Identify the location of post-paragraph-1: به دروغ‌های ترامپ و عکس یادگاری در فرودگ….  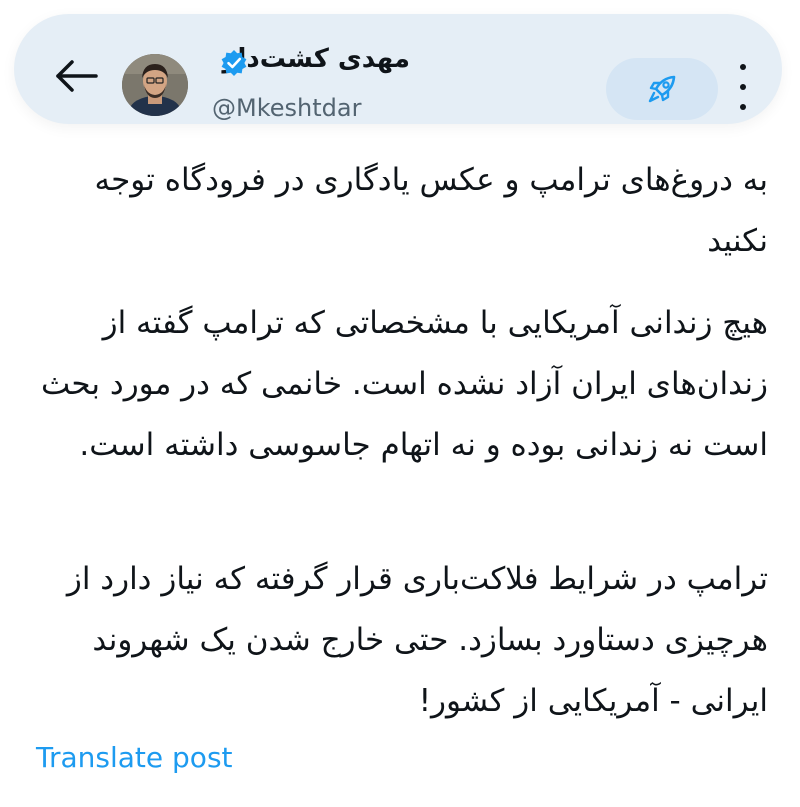
(431, 210).